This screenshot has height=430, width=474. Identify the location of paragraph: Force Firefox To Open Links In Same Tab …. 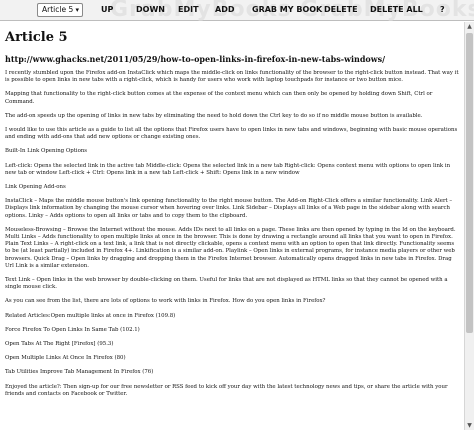
(72, 329).